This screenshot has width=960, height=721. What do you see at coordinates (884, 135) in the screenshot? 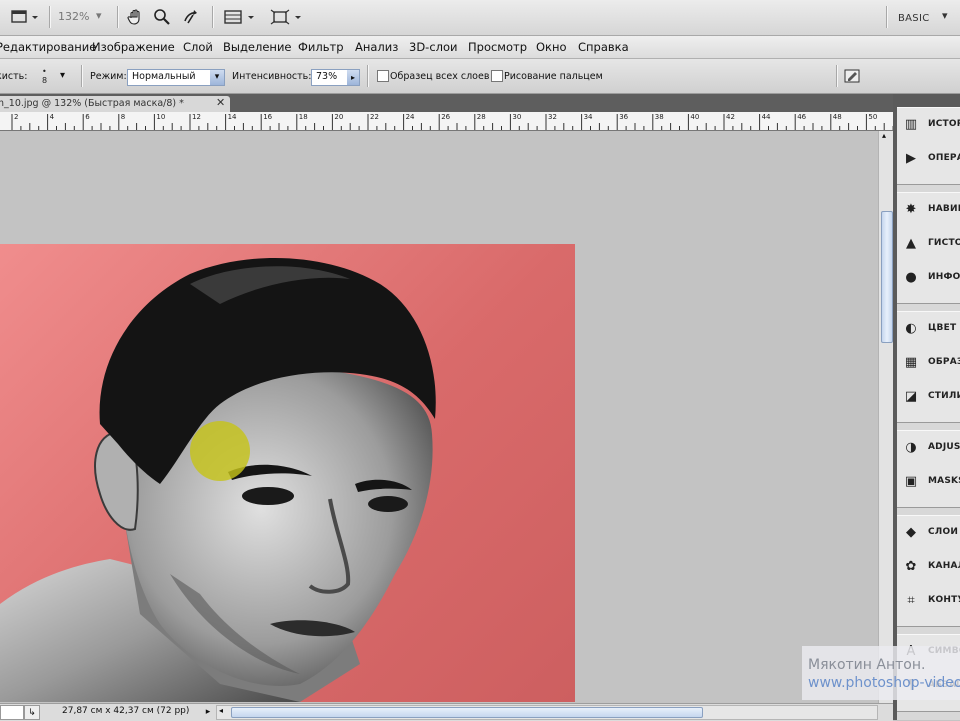
I see `scroll-up-arrow-icon: ▴` at bounding box center [884, 135].